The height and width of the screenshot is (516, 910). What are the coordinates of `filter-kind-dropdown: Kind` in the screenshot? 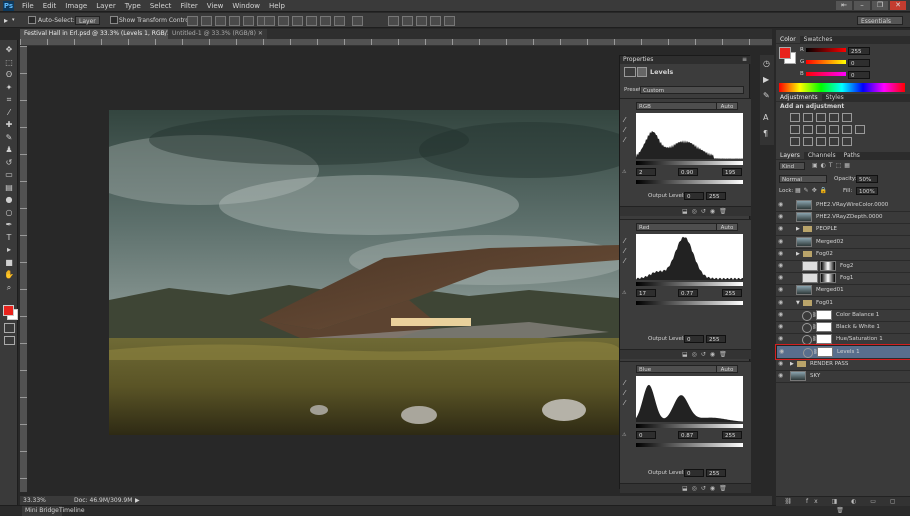 It's located at (792, 166).